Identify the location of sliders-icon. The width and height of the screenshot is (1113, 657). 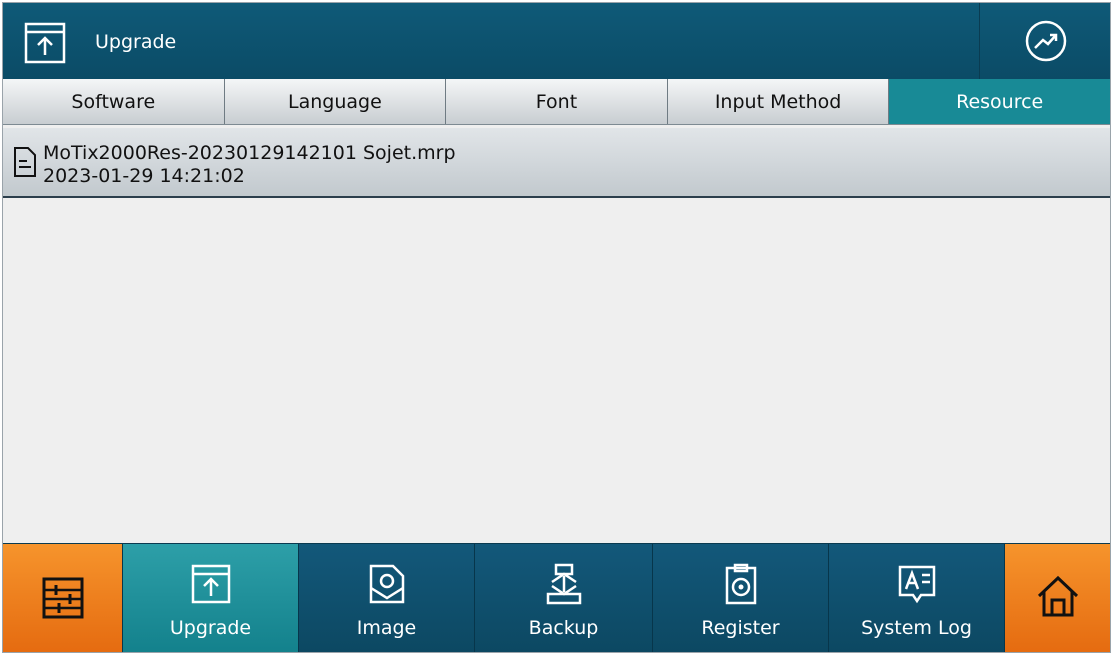
(62, 598).